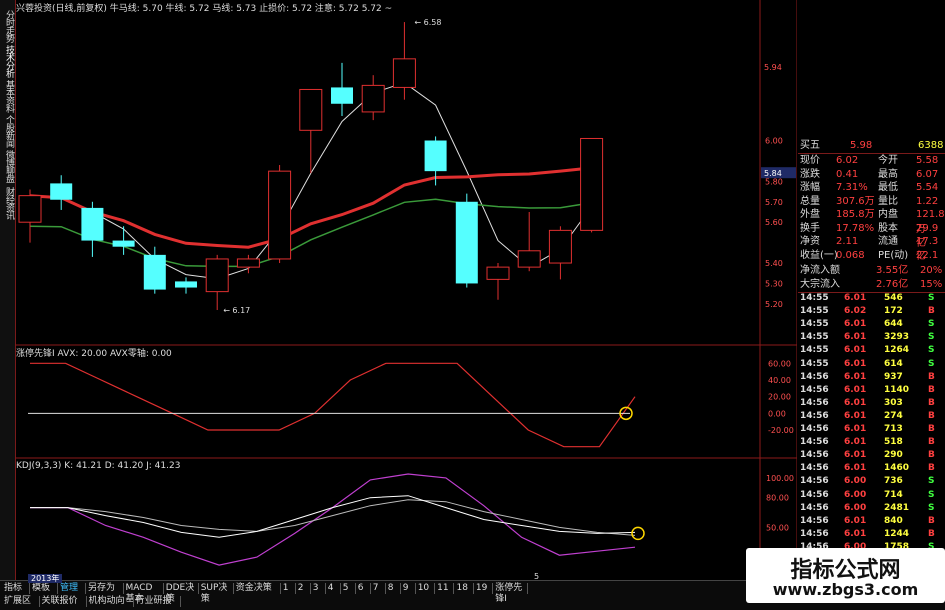 Image resolution: width=945 pixels, height=610 pixels. What do you see at coordinates (774, 283) in the screenshot?
I see `price-axis-tick: 5.30` at bounding box center [774, 283].